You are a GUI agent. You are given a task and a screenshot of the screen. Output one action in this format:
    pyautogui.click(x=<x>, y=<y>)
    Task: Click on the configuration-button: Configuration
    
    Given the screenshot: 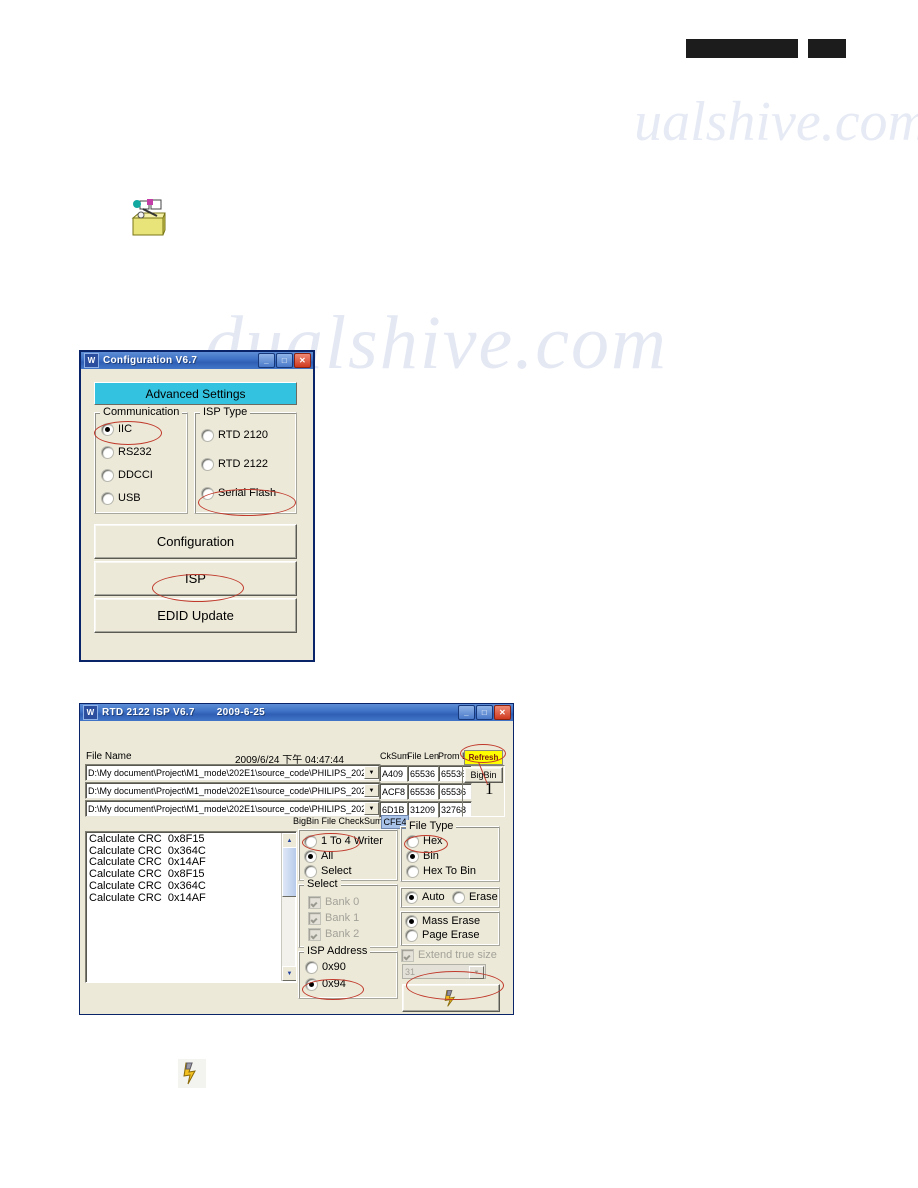 What is the action you would take?
    pyautogui.click(x=195, y=541)
    